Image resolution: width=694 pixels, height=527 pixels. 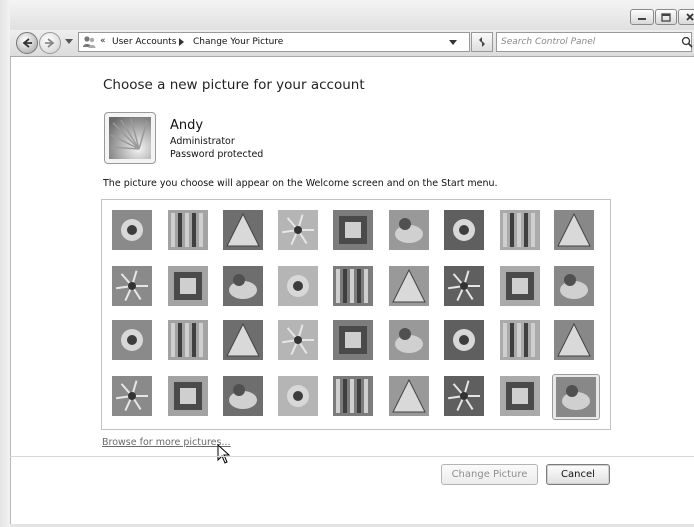 I want to click on search-icon, so click(x=687, y=42).